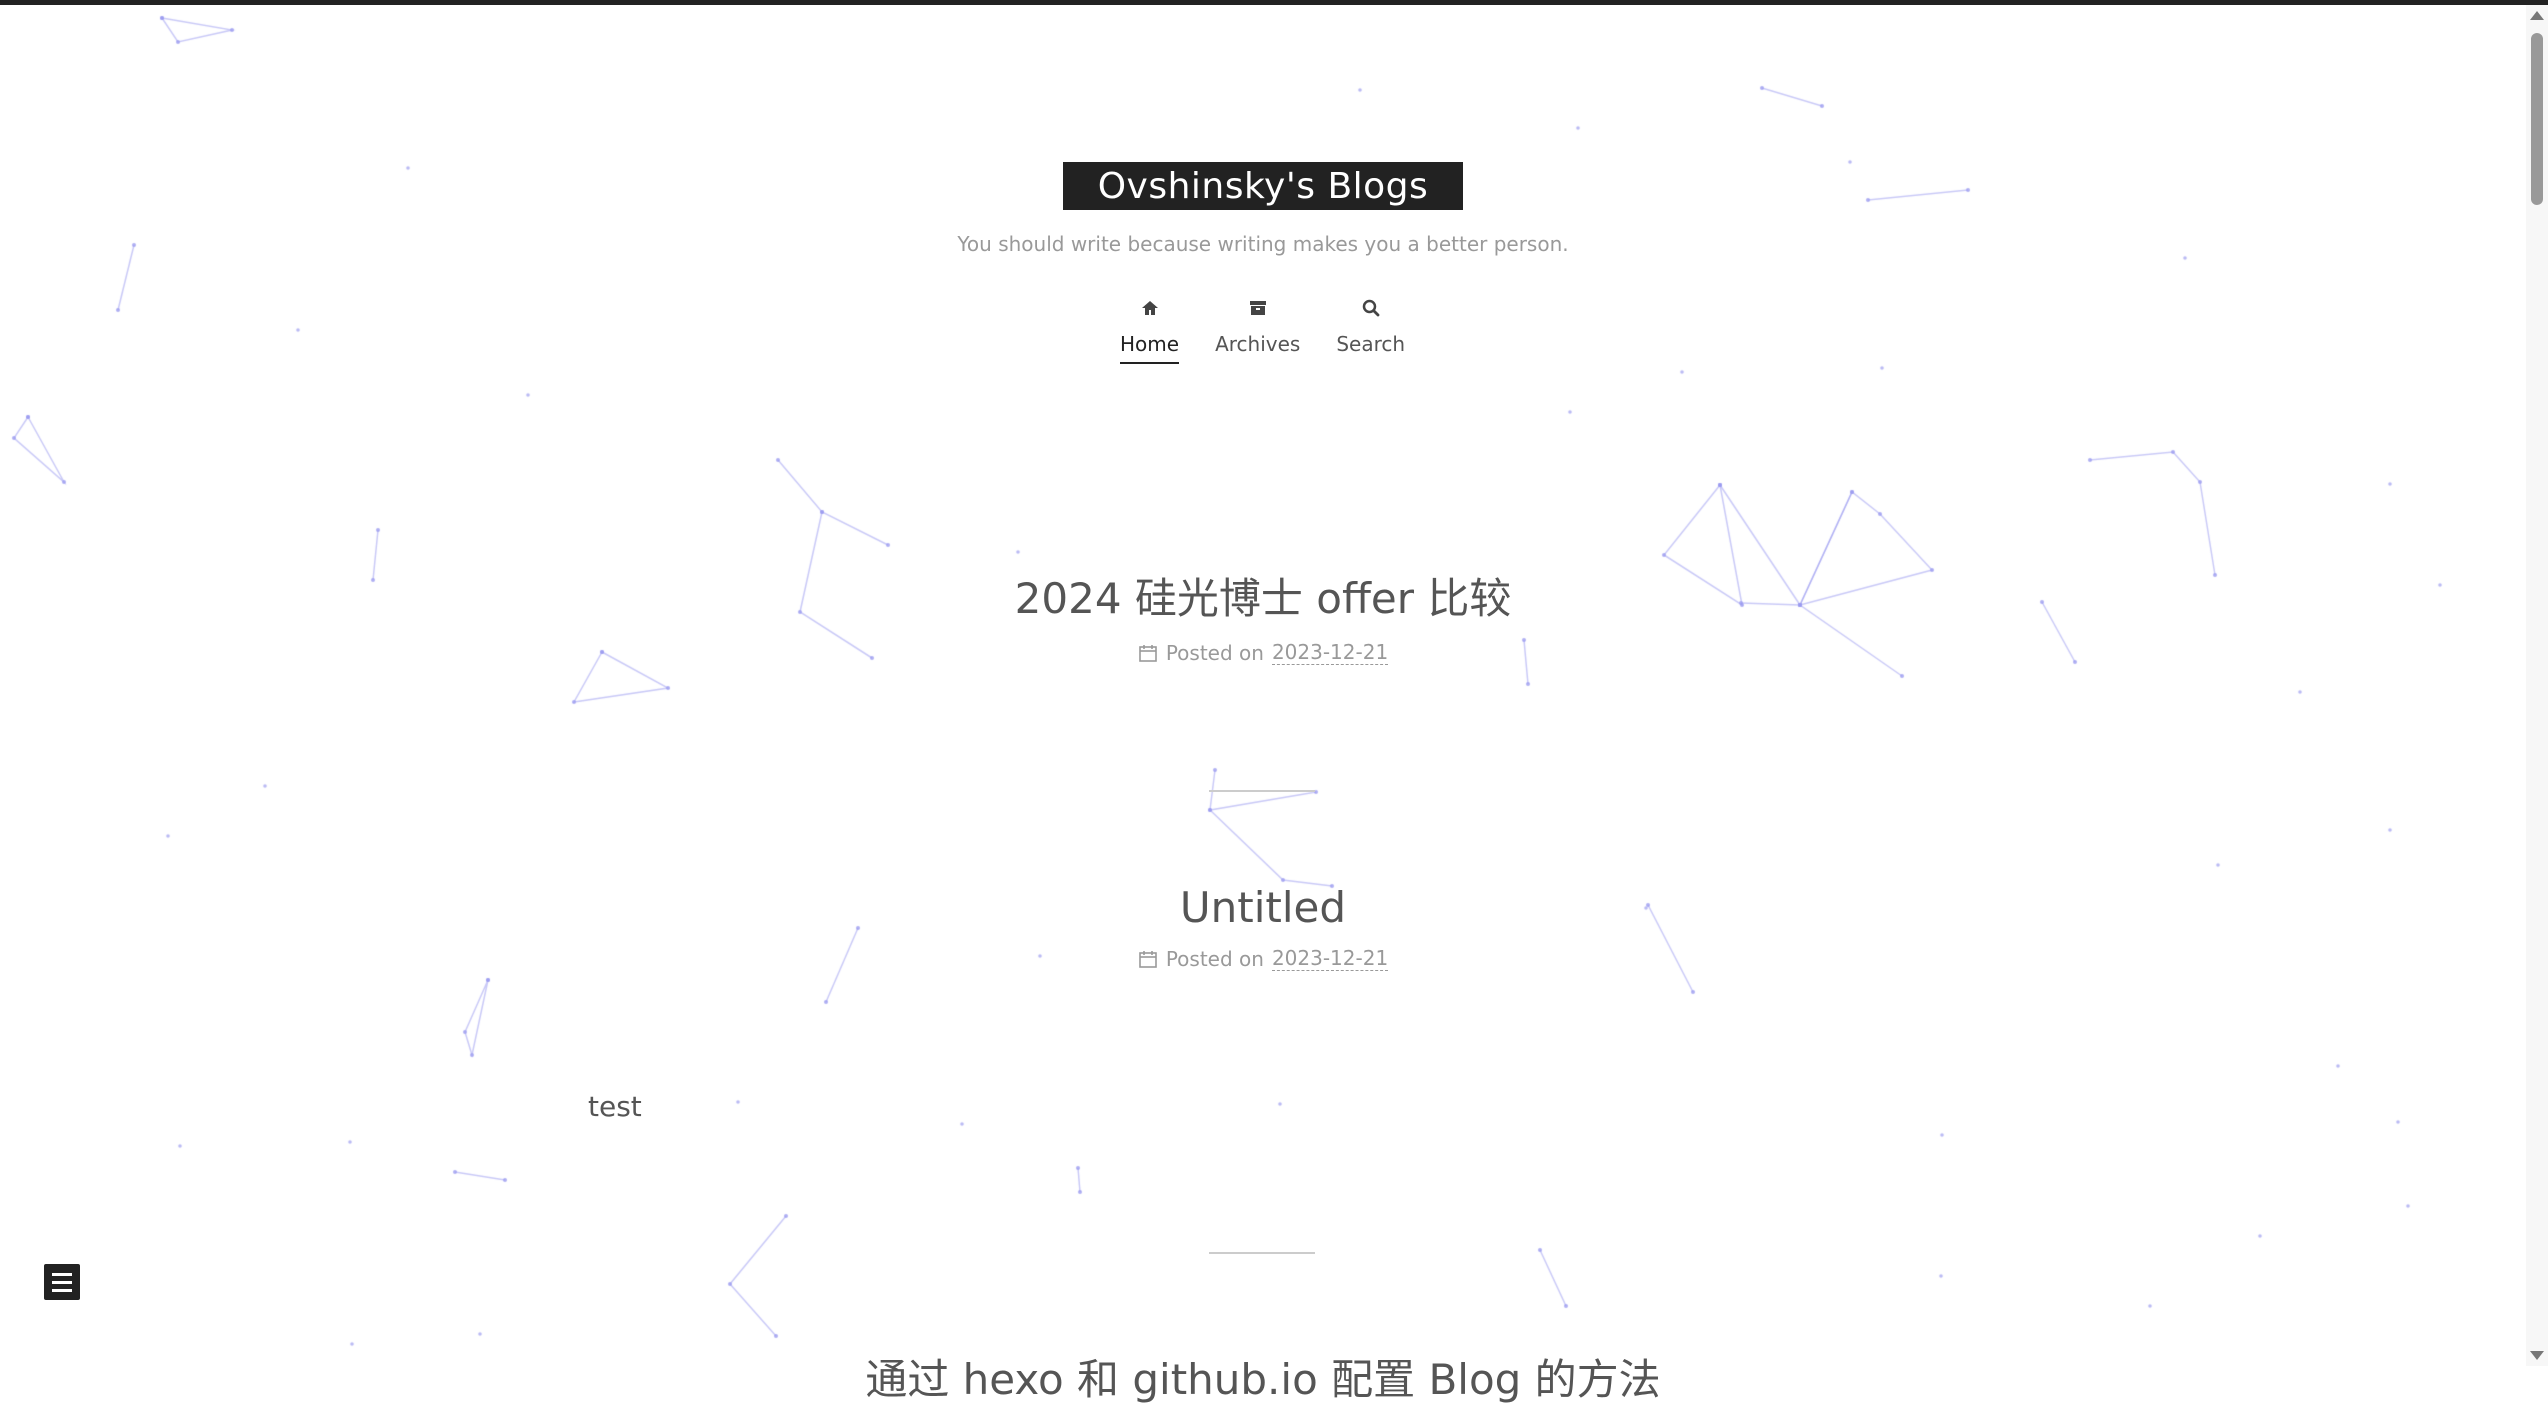 The height and width of the screenshot is (1407, 2548). Describe the element at coordinates (1371, 308) in the screenshot. I see `search-icon` at that location.